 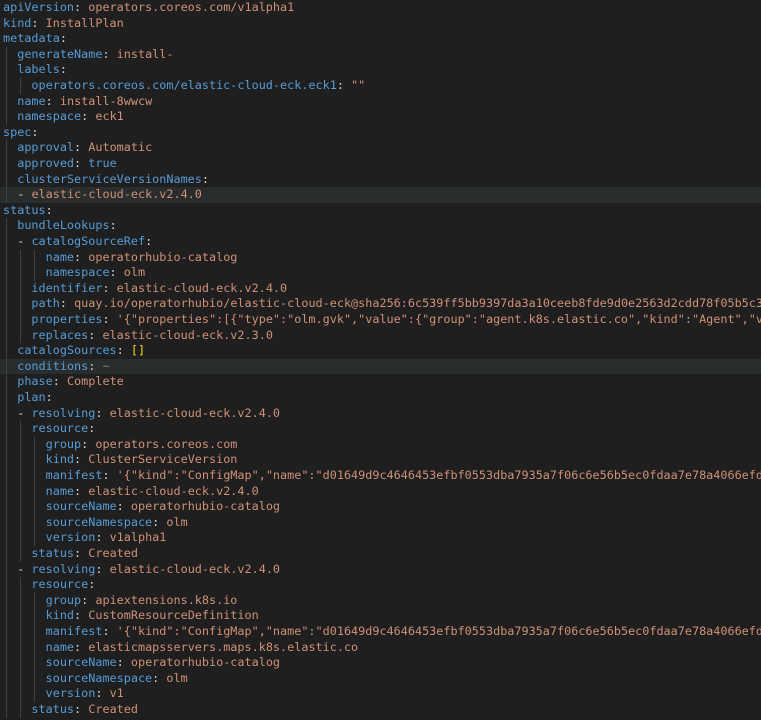 What do you see at coordinates (380, 694) in the screenshot?
I see `code-line: version: v1` at bounding box center [380, 694].